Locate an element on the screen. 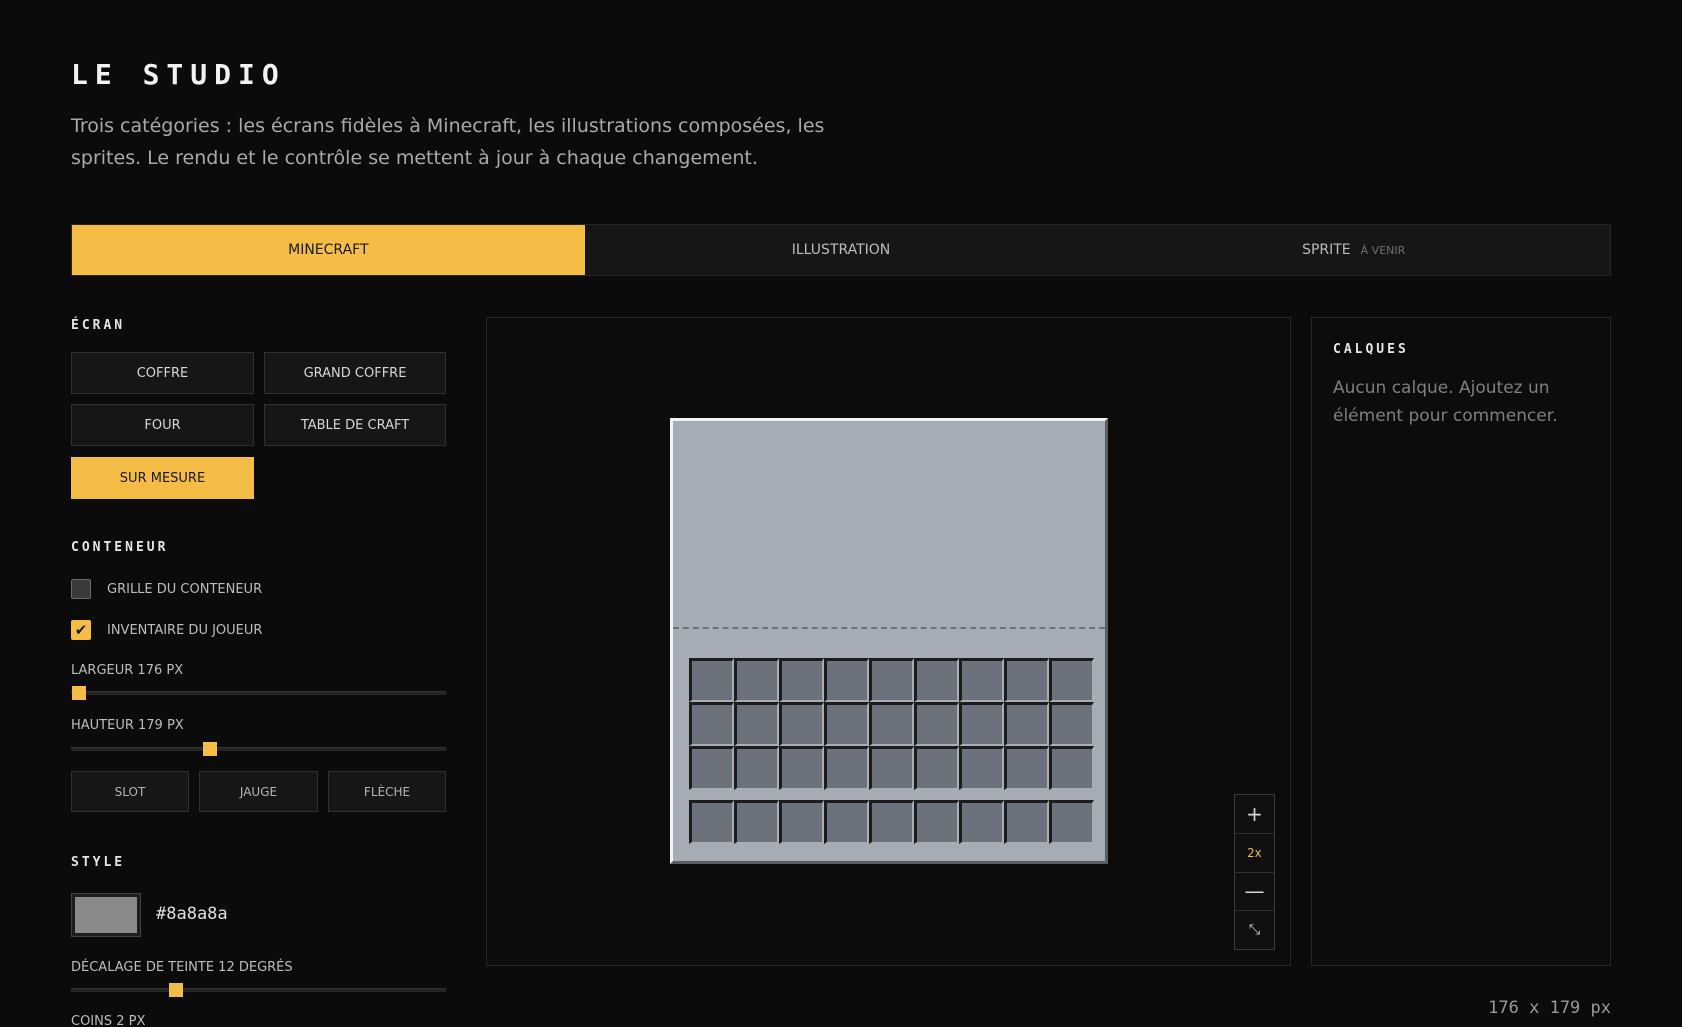 The width and height of the screenshot is (1682, 1027). tab-sprite: SPRITE À VENIR is located at coordinates (1353, 250).